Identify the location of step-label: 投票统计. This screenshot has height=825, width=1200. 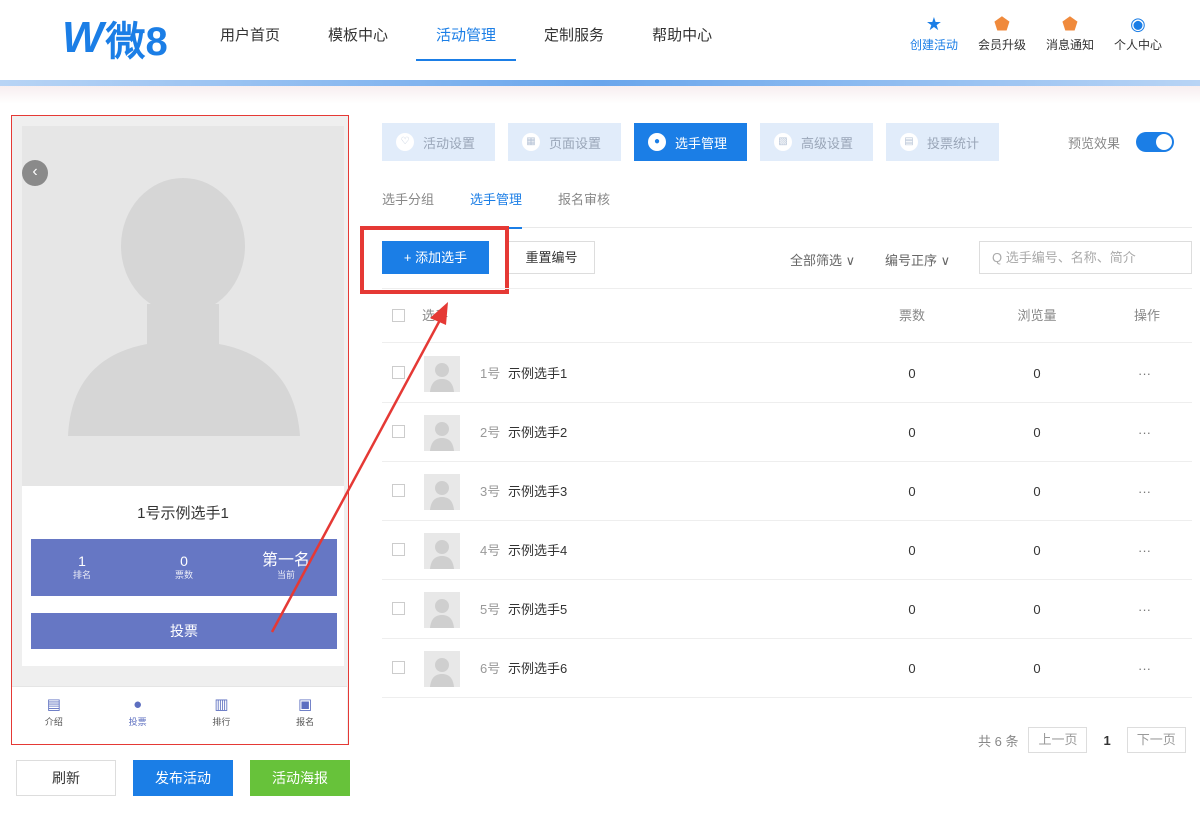
(953, 143).